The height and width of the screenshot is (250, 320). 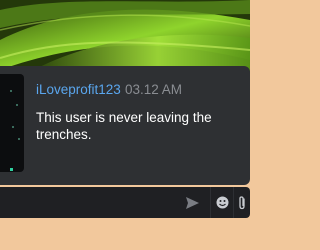 I want to click on emoji-button, so click(x=222, y=202).